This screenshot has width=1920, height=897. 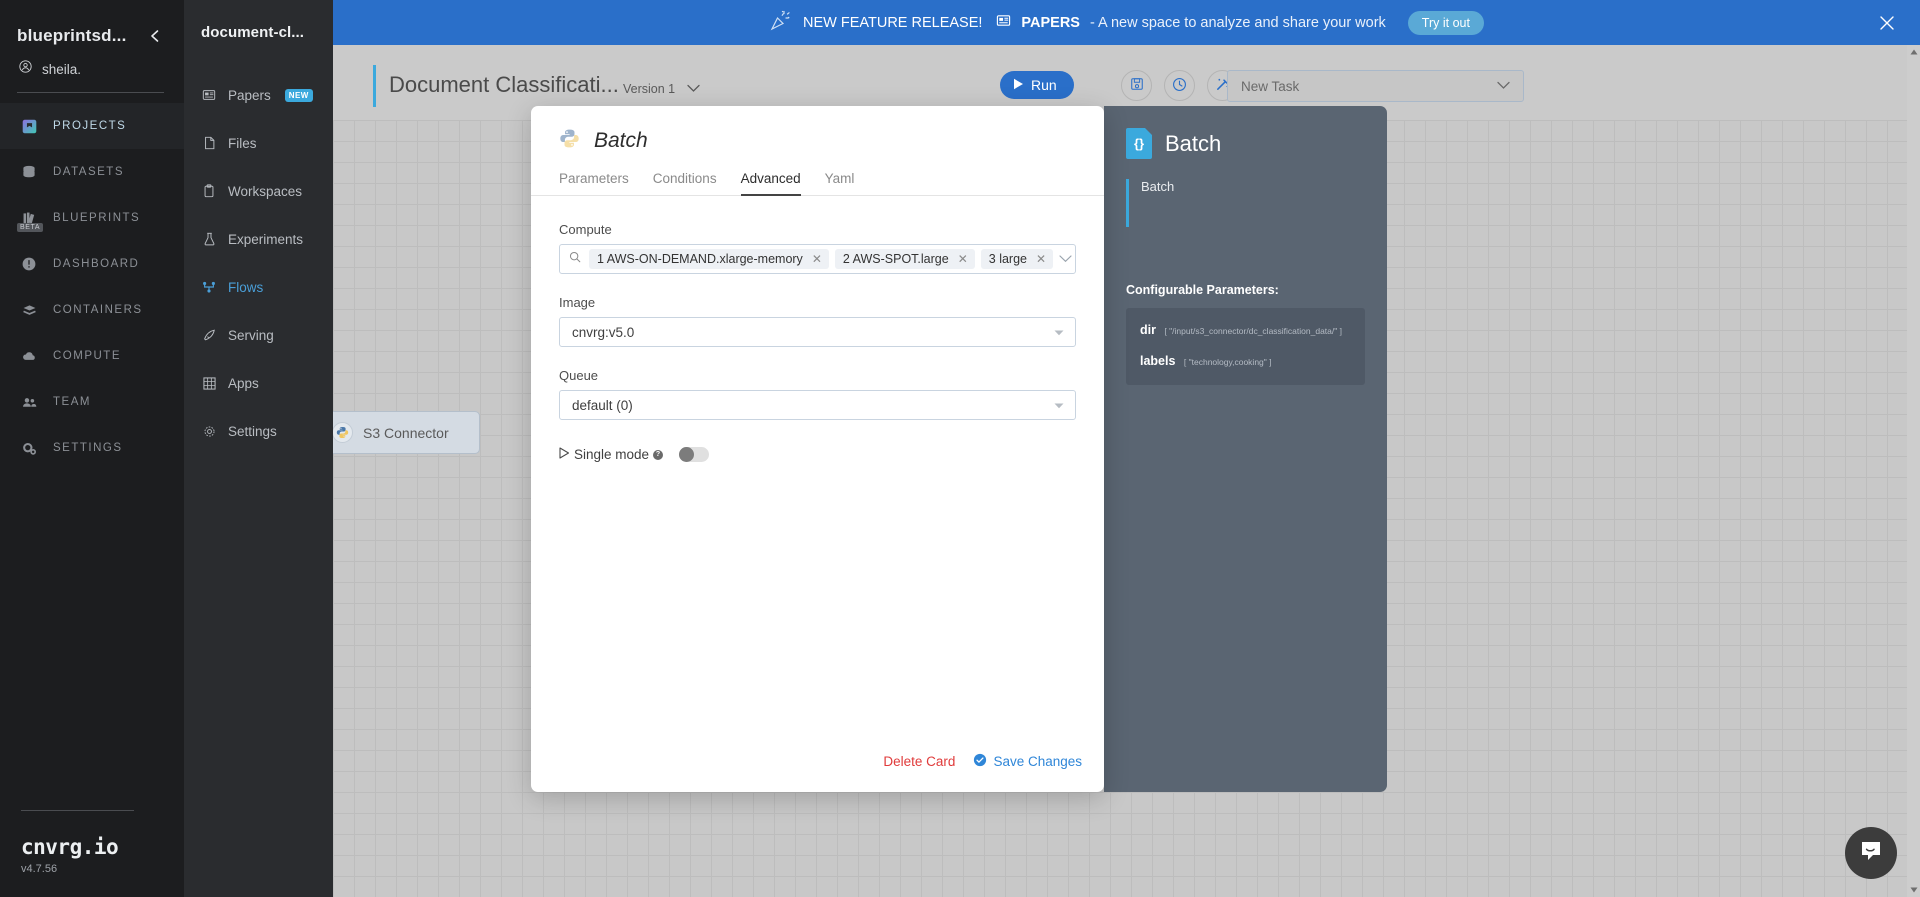 I want to click on tab-advanced: Advanced, so click(x=770, y=183).